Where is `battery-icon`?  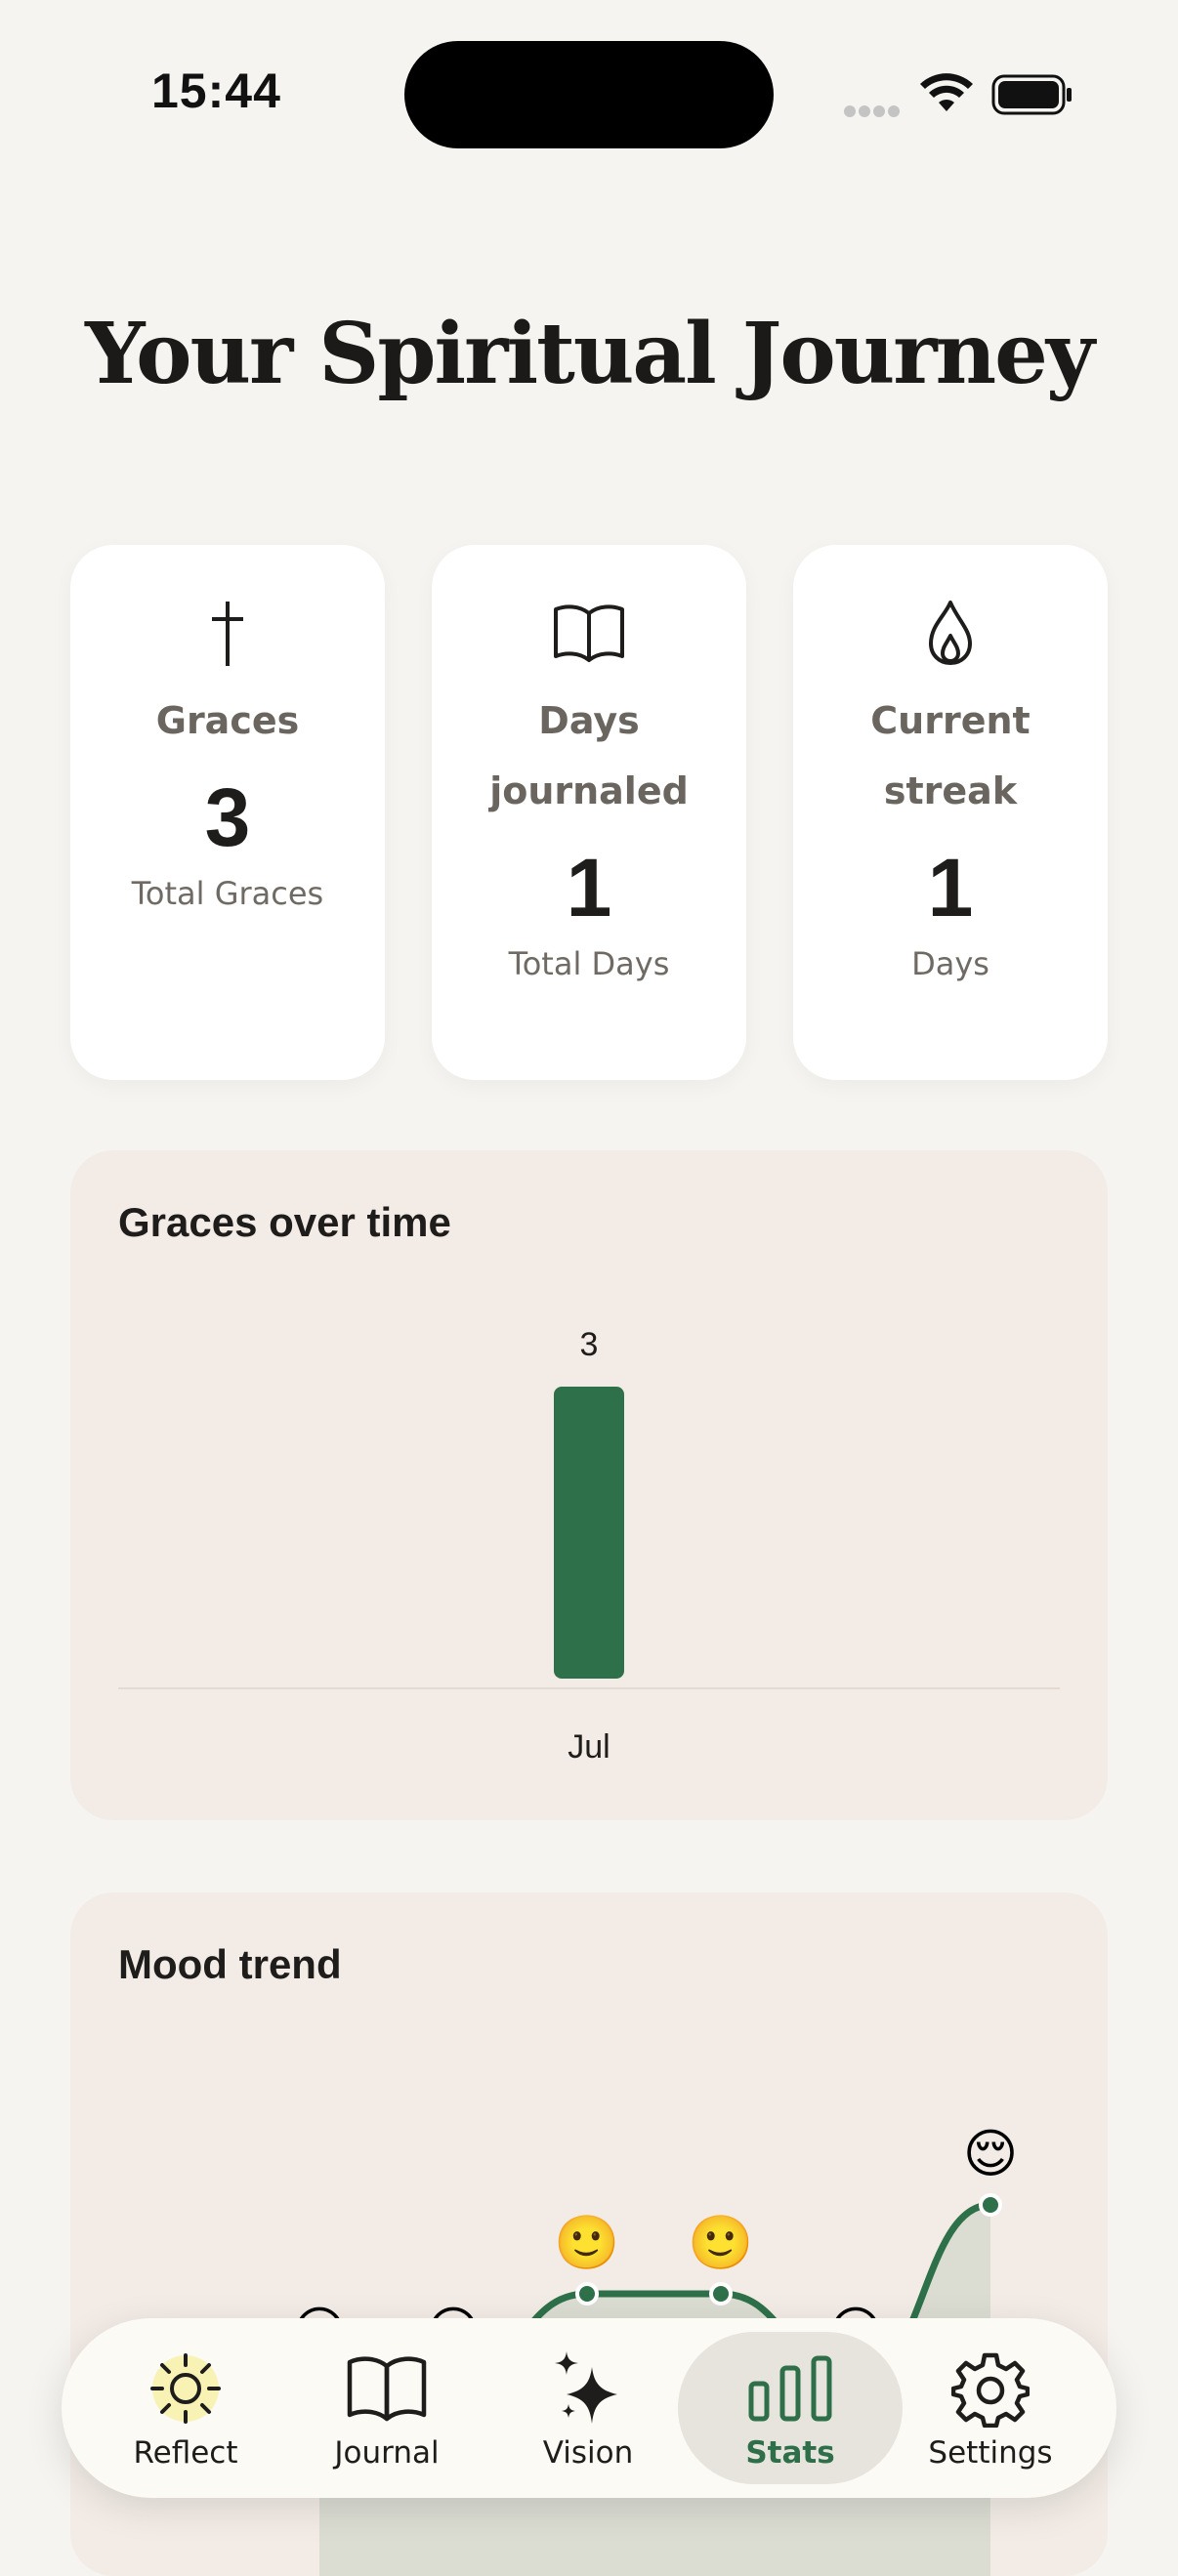
battery-icon is located at coordinates (1031, 95).